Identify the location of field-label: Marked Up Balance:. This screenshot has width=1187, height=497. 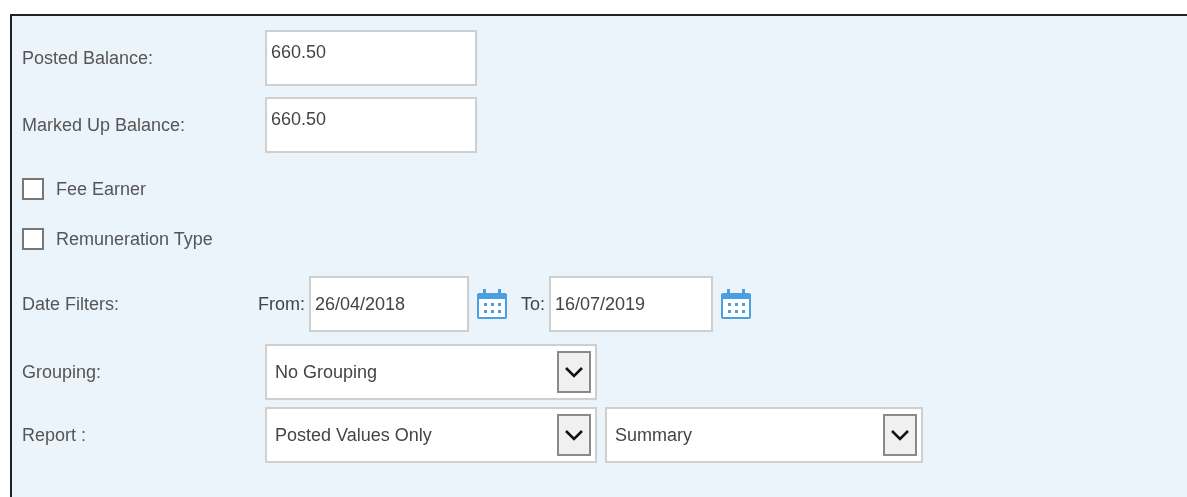
(104, 125).